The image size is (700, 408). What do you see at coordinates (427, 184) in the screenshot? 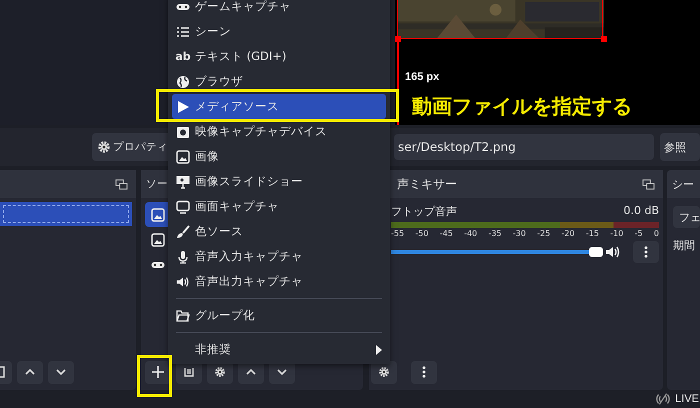
I see `panel-title: 声ミキサー` at bounding box center [427, 184].